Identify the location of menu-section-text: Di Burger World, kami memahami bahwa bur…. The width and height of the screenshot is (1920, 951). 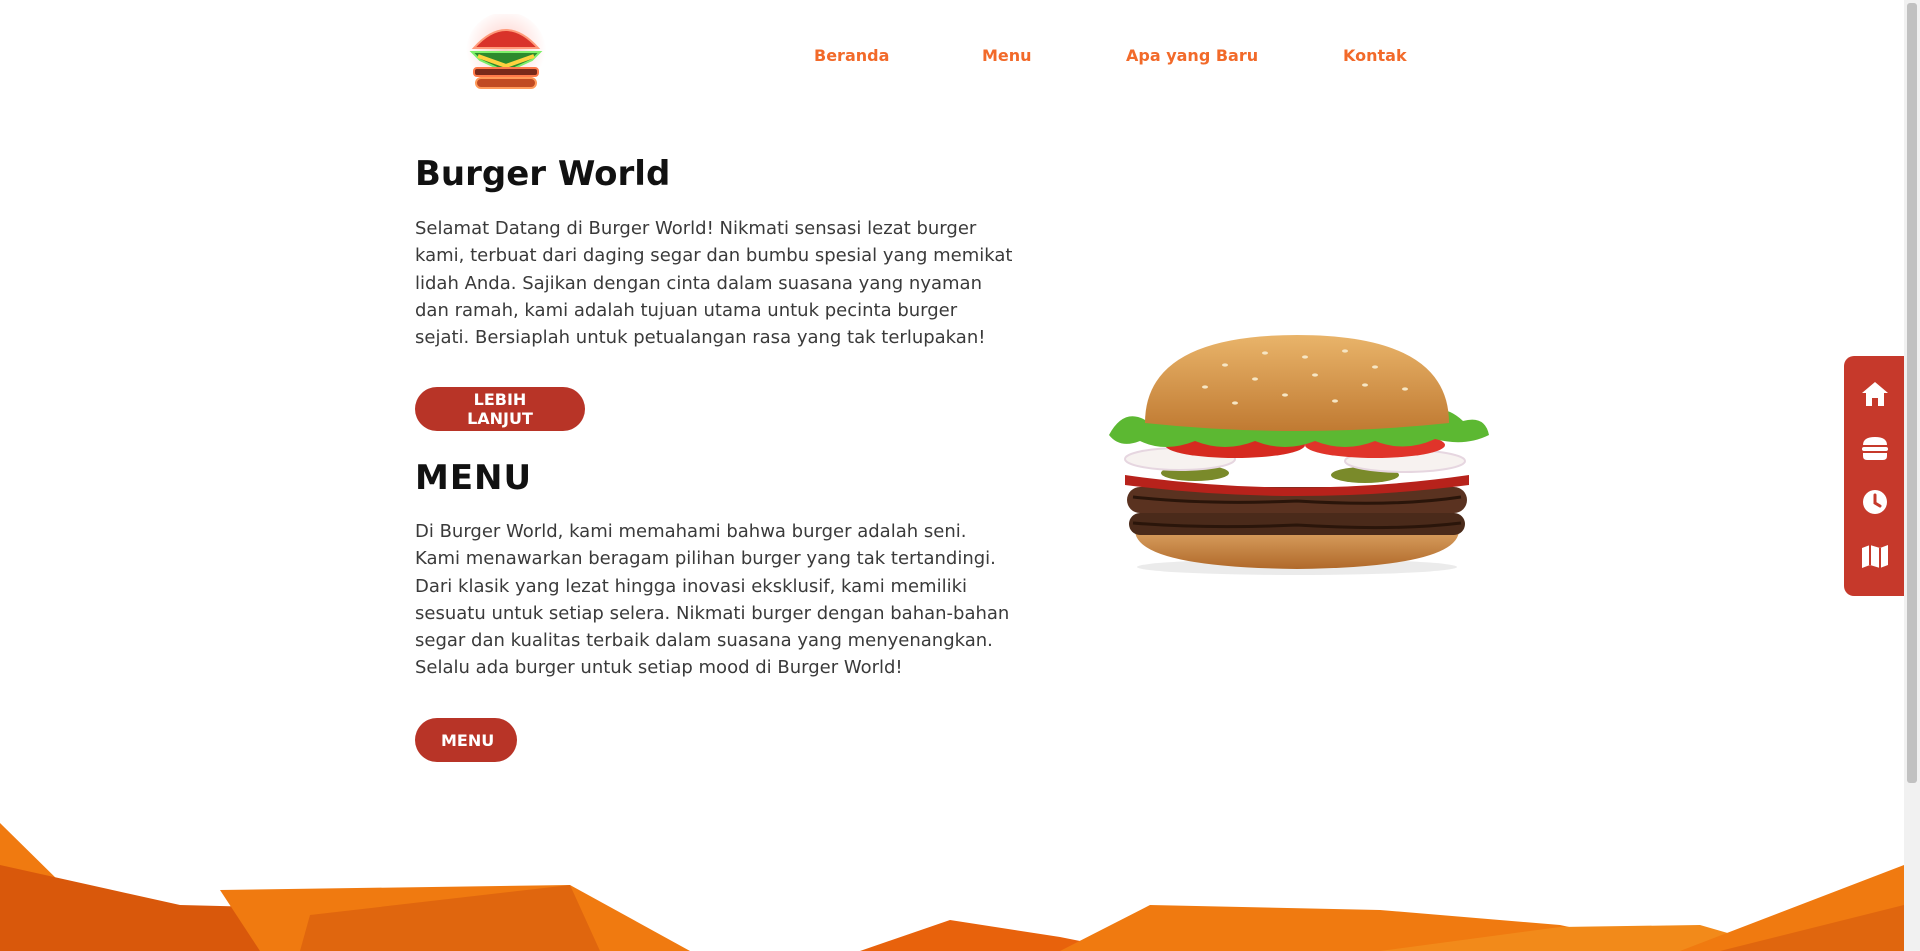
(712, 600).